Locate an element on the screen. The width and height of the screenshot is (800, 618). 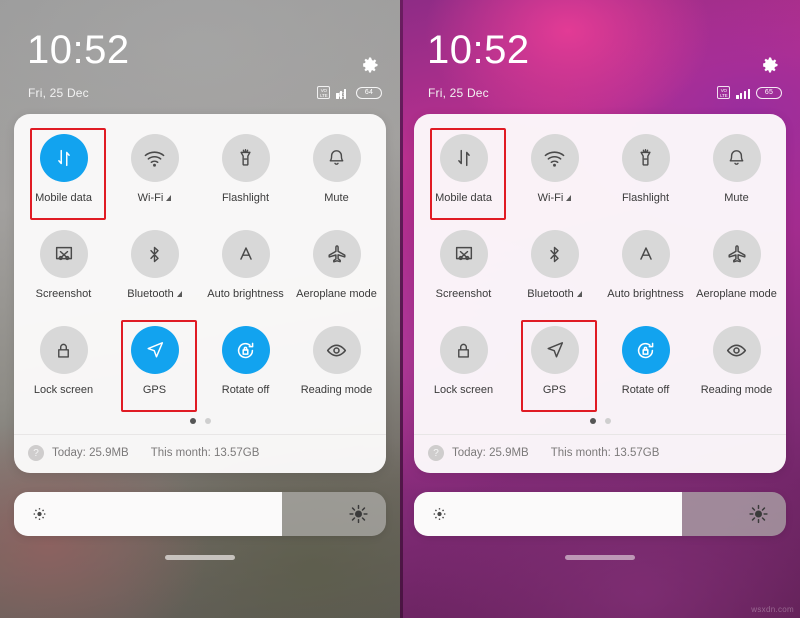
data-usage-today: Today: 25.9MB is located at coordinates (490, 453).